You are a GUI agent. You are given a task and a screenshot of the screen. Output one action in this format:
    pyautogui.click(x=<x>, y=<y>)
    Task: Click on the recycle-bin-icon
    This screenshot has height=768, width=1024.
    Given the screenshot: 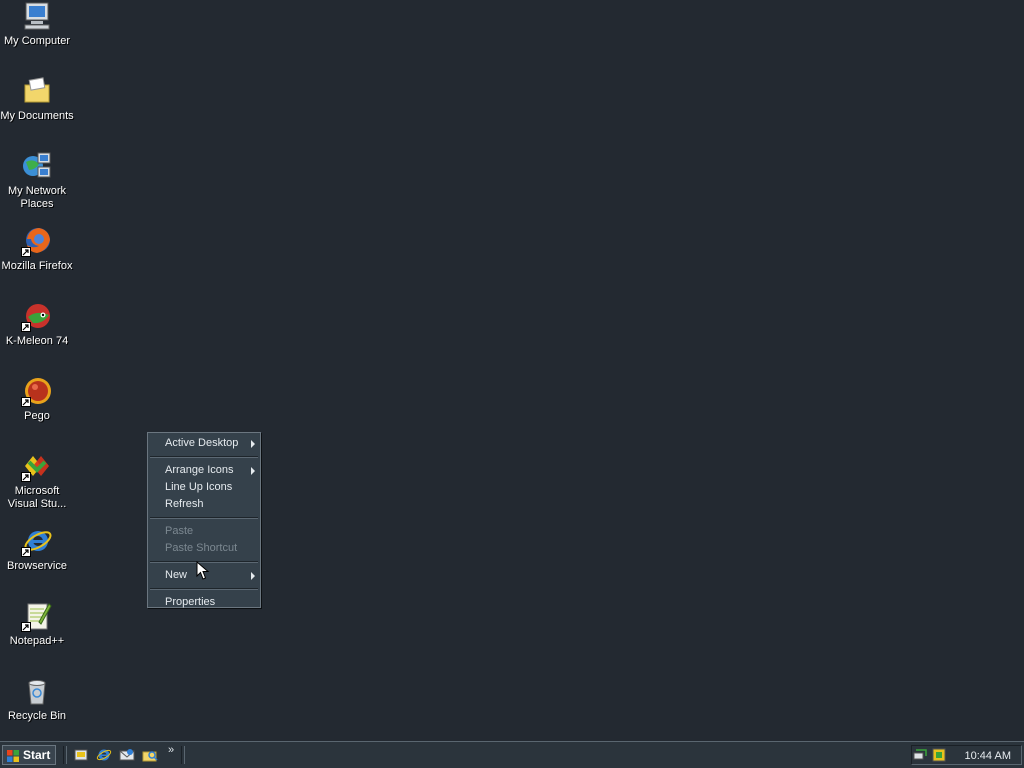 What is the action you would take?
    pyautogui.click(x=37, y=691)
    